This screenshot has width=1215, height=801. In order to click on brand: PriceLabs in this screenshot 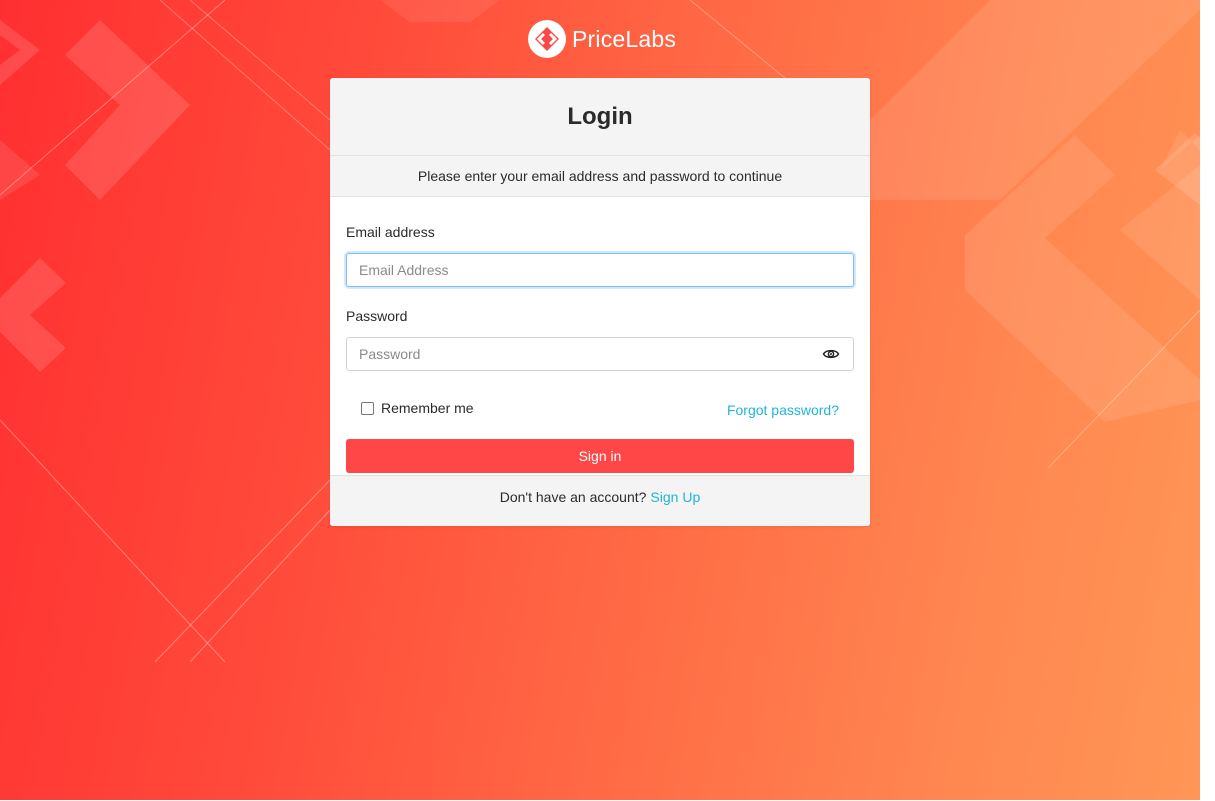, I will do `click(602, 39)`.